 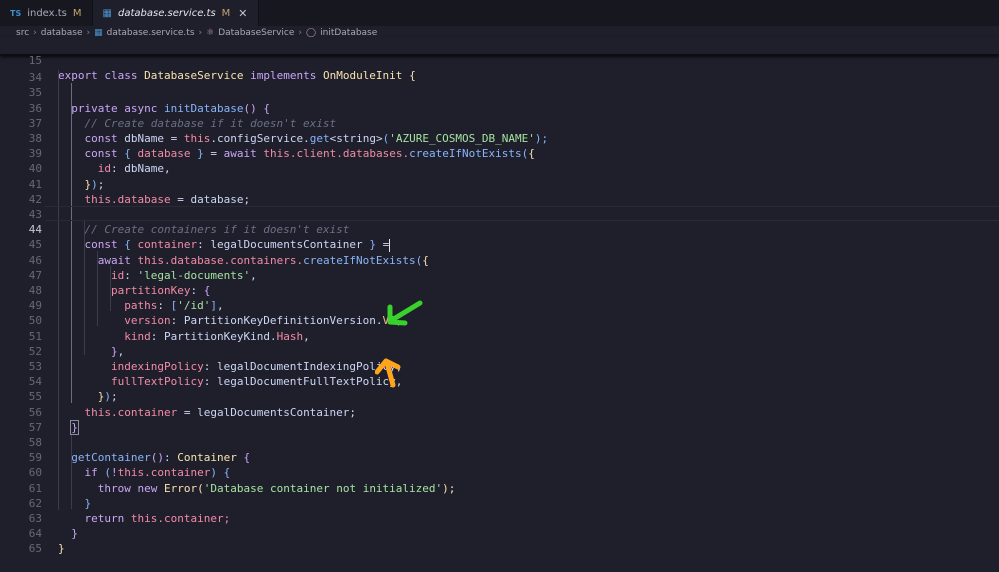 I want to click on code-line: 65, so click(x=499, y=540).